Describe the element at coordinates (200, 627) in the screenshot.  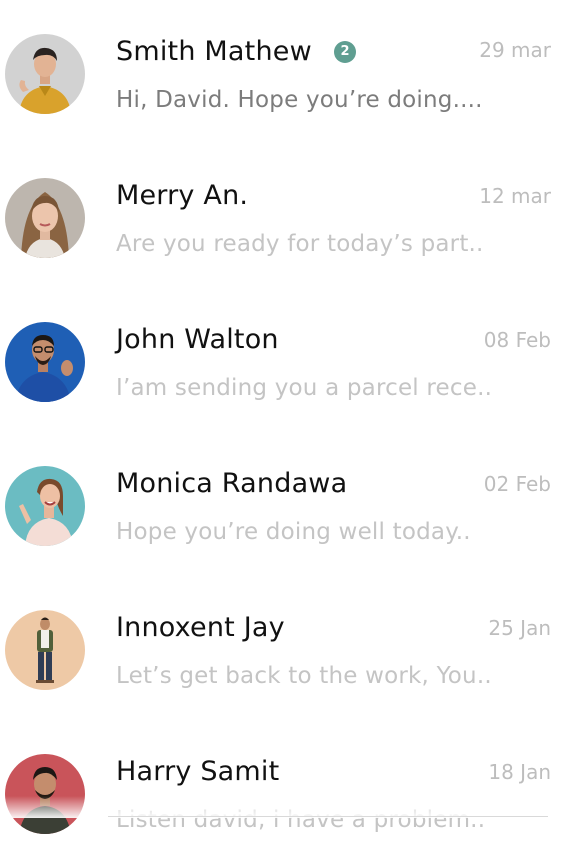
I see `contact-name: Innoxent Jay` at that location.